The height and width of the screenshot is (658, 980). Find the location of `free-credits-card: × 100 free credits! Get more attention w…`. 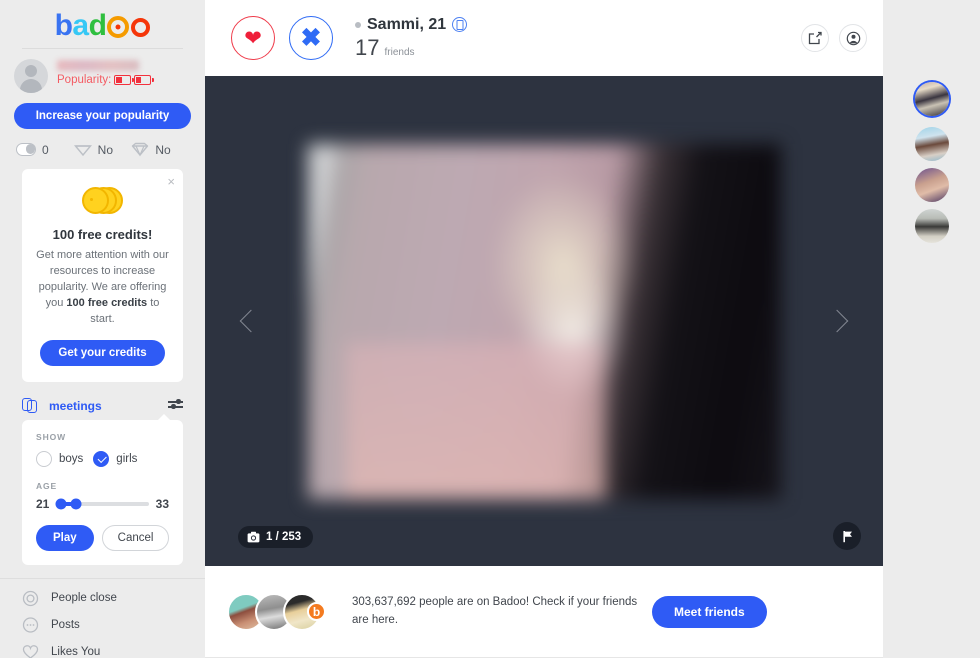

free-credits-card: × 100 free credits! Get more attention w… is located at coordinates (102, 275).